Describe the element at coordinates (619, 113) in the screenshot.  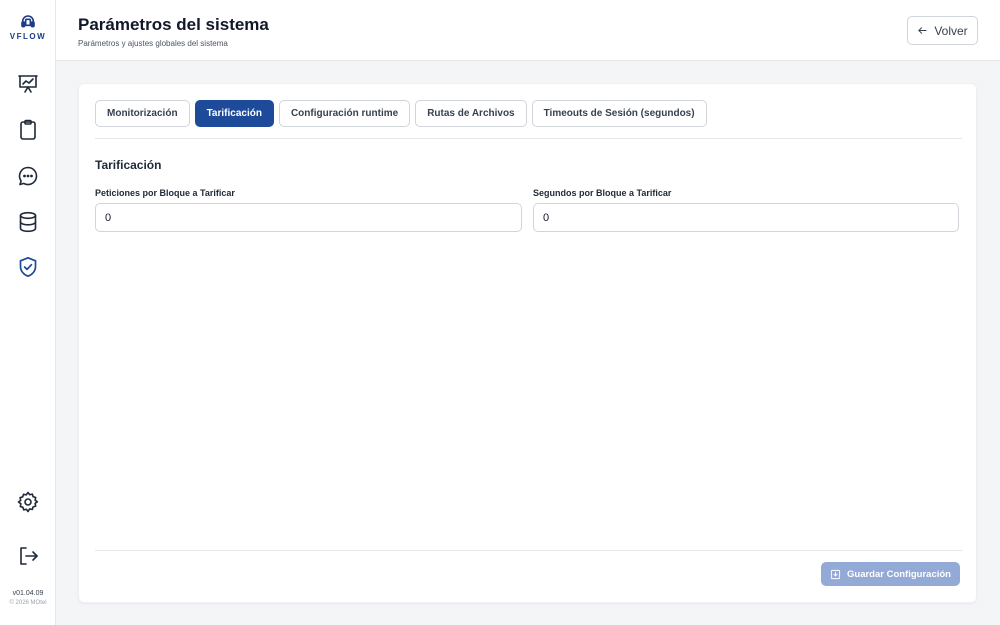
I see `tab-timeouts-de-sesion: Timeouts de Sesión (segundos)` at that location.